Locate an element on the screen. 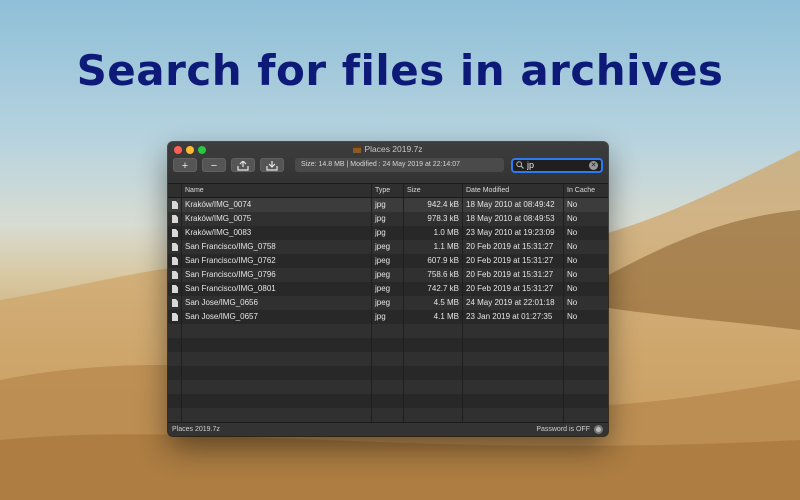  row-name: San Jose/IMG_0657 is located at coordinates (277, 317).